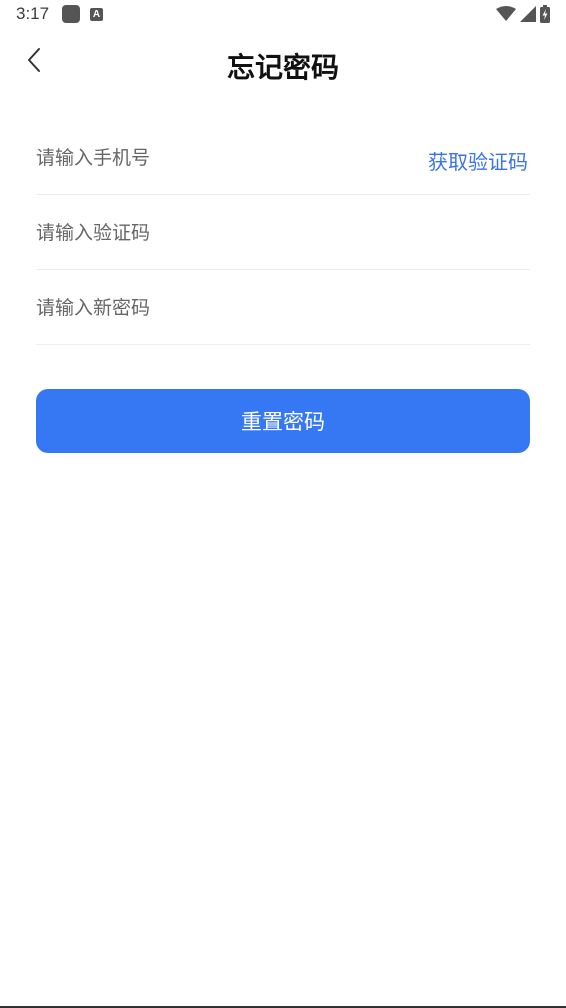 The height and width of the screenshot is (1008, 566). What do you see at coordinates (545, 14) in the screenshot?
I see `battery-charging-icon` at bounding box center [545, 14].